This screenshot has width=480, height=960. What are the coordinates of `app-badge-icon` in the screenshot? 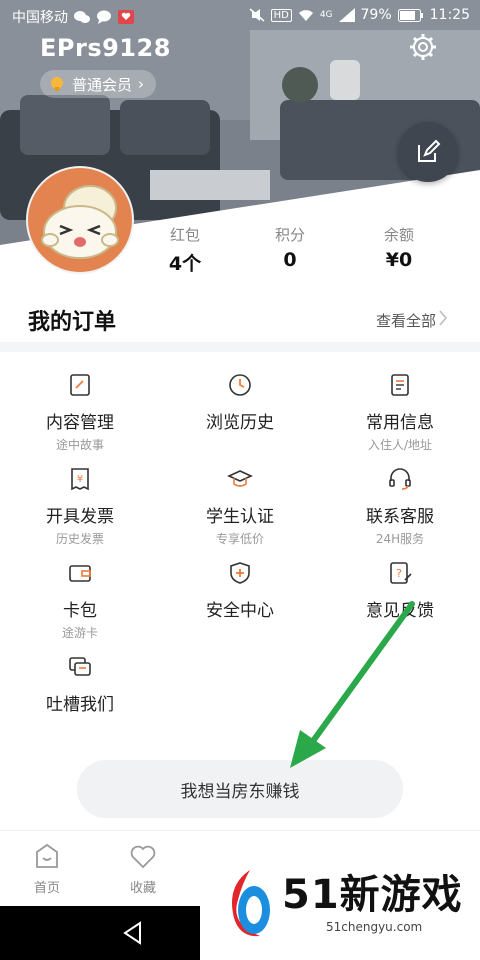 It's located at (126, 17).